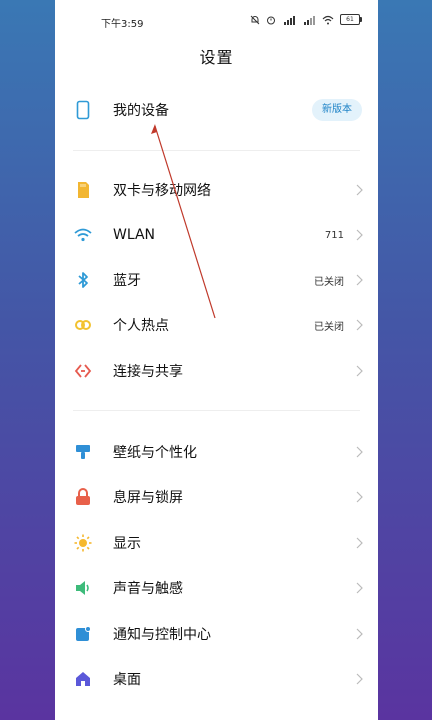 This screenshot has height=720, width=432. I want to click on settings-item-lockscreen: 息屏与锁屏, so click(216, 497).